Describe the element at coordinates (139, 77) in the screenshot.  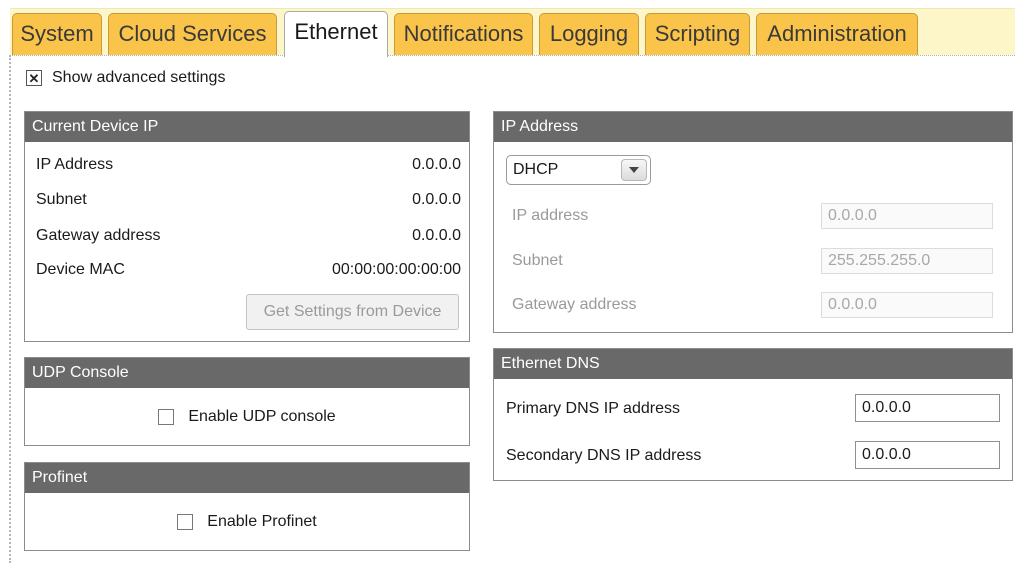
I see `show-advanced-label: Show advanced settings` at that location.